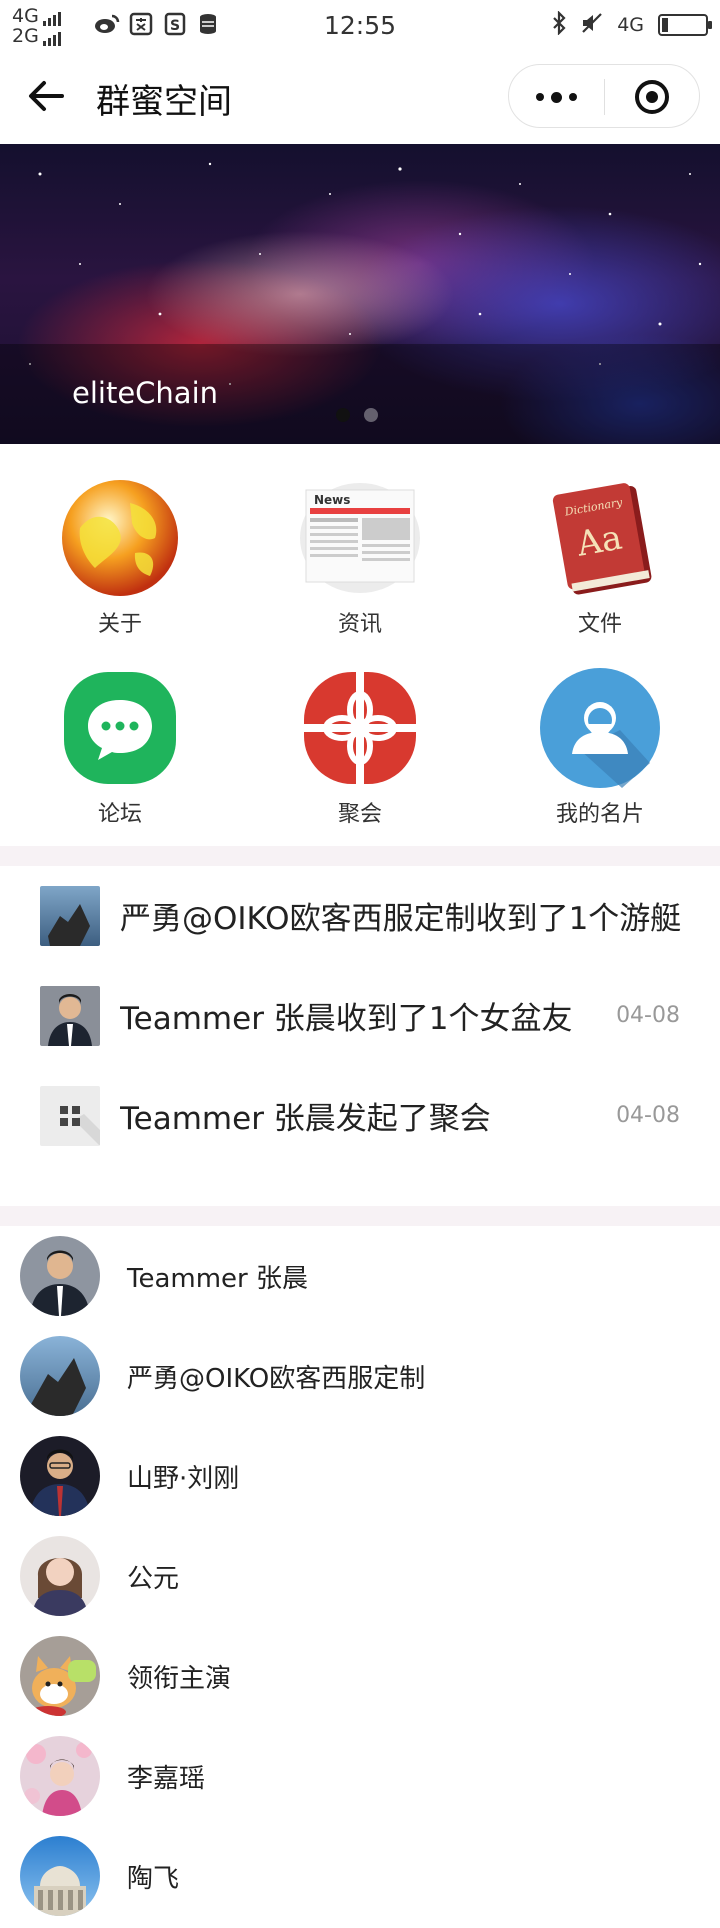 This screenshot has height=1928, width=720. What do you see at coordinates (360, 1676) in the screenshot?
I see `member-item: 领衔主演` at bounding box center [360, 1676].